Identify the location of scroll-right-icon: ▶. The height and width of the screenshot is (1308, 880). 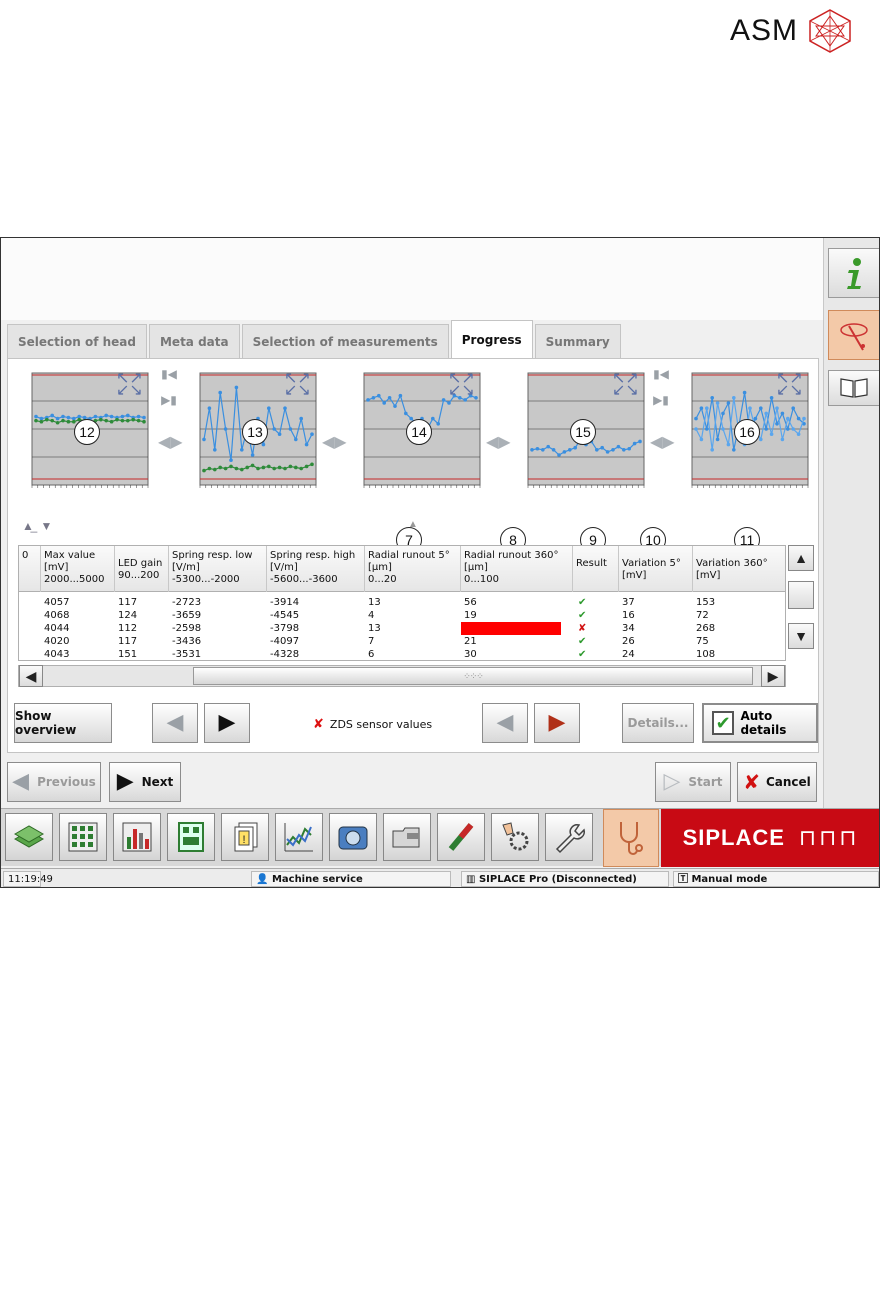
(773, 676).